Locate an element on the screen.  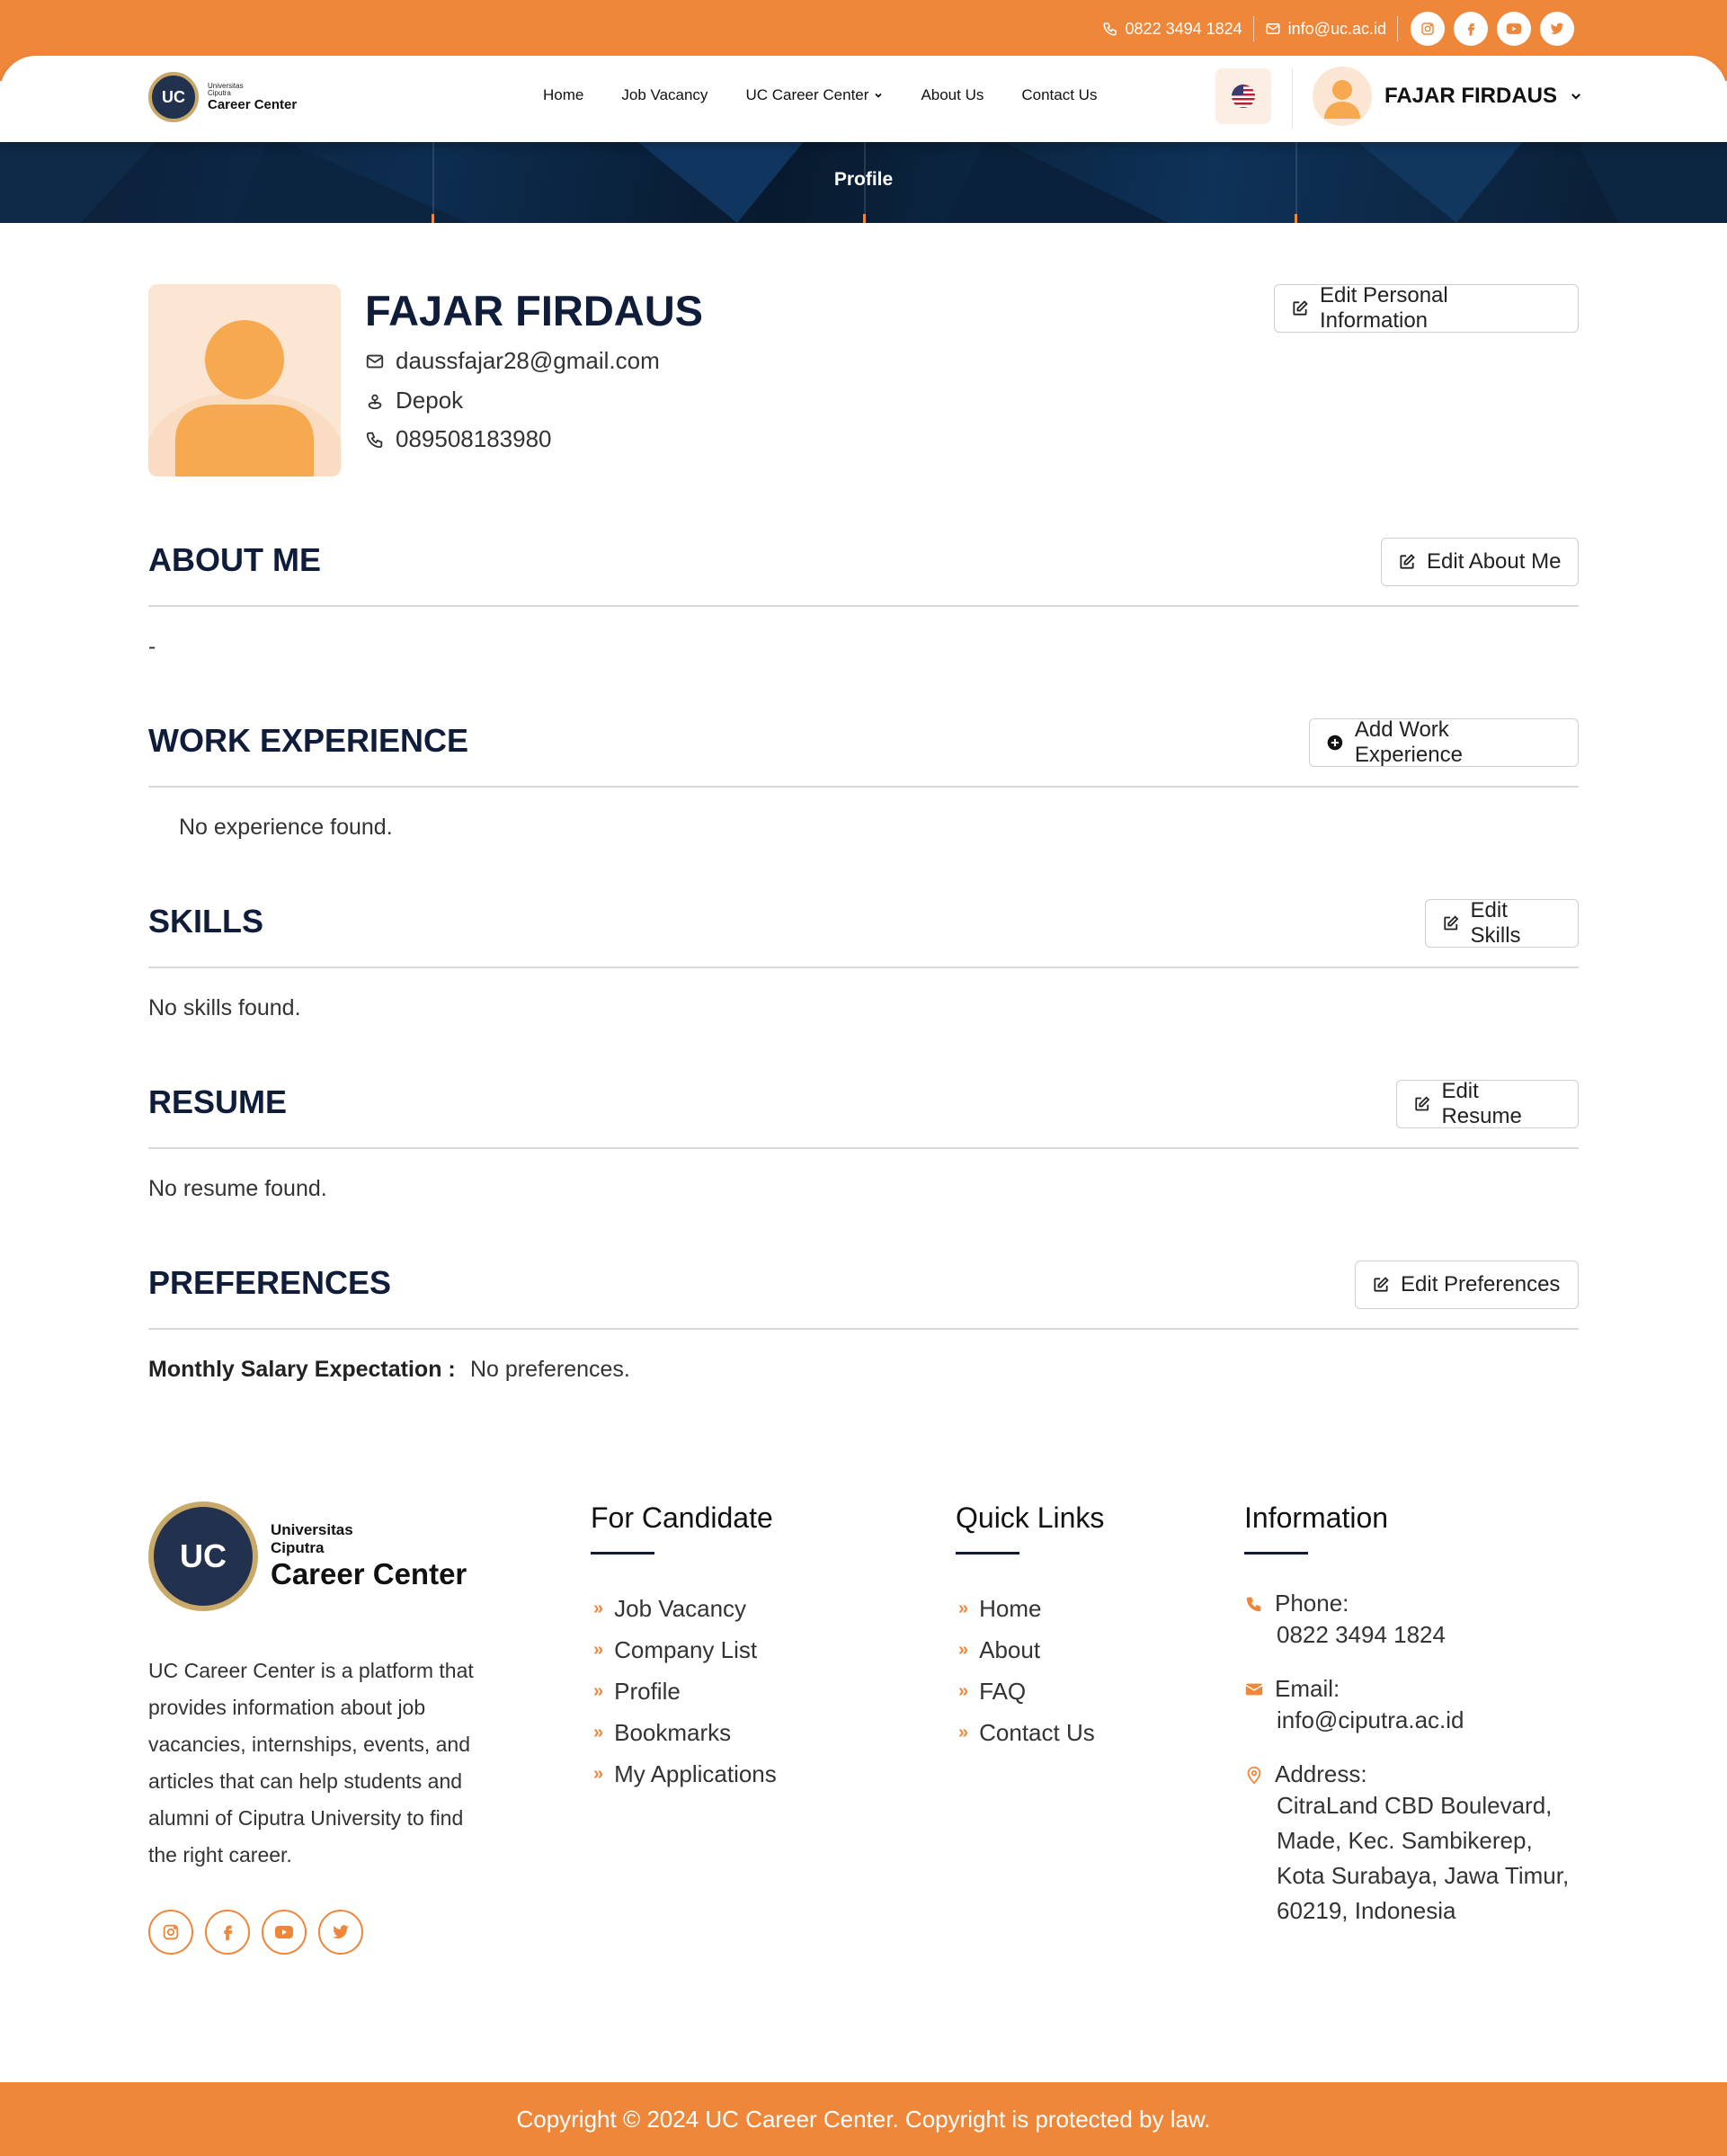
profile-avatar is located at coordinates (245, 381).